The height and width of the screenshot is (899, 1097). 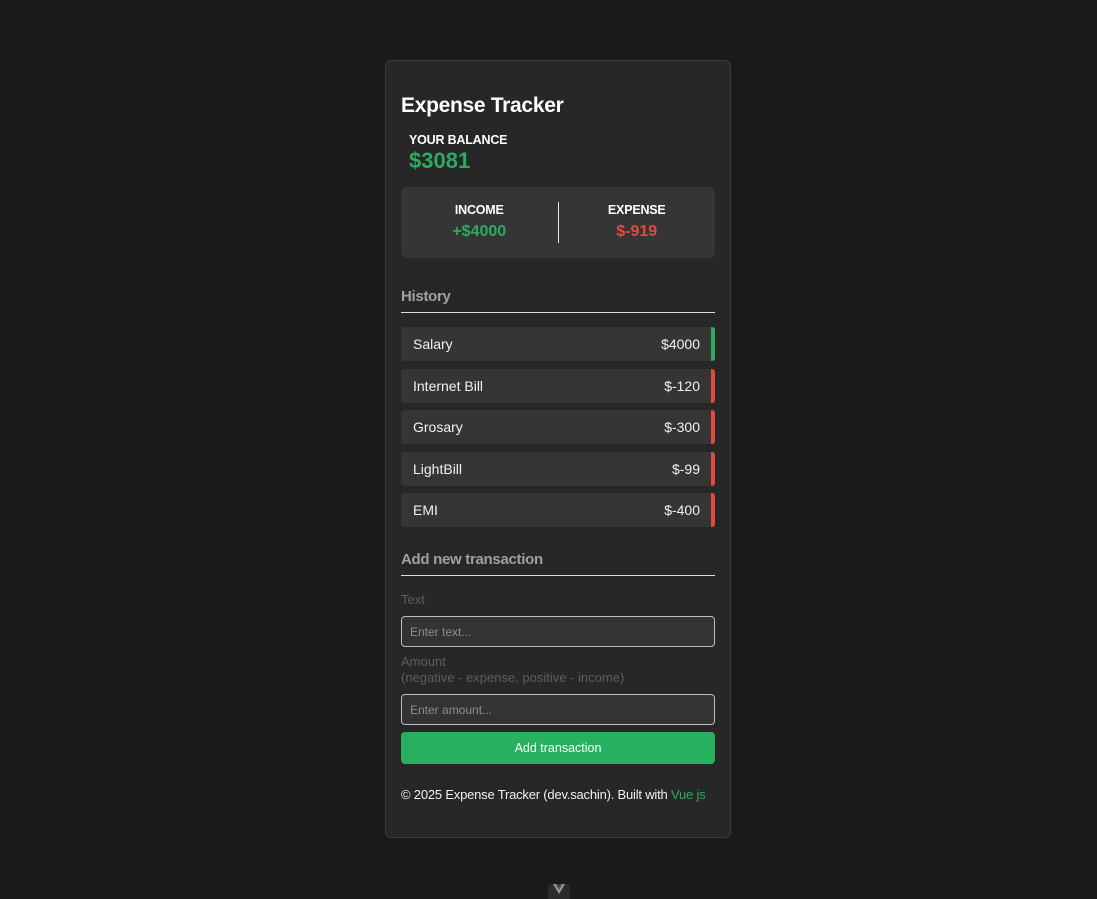 What do you see at coordinates (682, 510) in the screenshot?
I see `transaction-amount: $-400` at bounding box center [682, 510].